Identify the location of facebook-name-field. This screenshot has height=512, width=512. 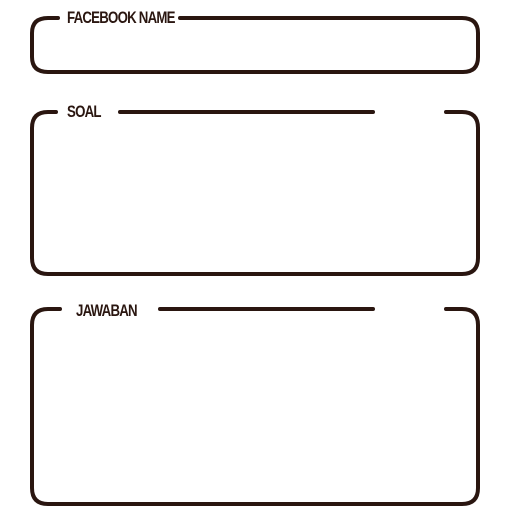
(255, 47).